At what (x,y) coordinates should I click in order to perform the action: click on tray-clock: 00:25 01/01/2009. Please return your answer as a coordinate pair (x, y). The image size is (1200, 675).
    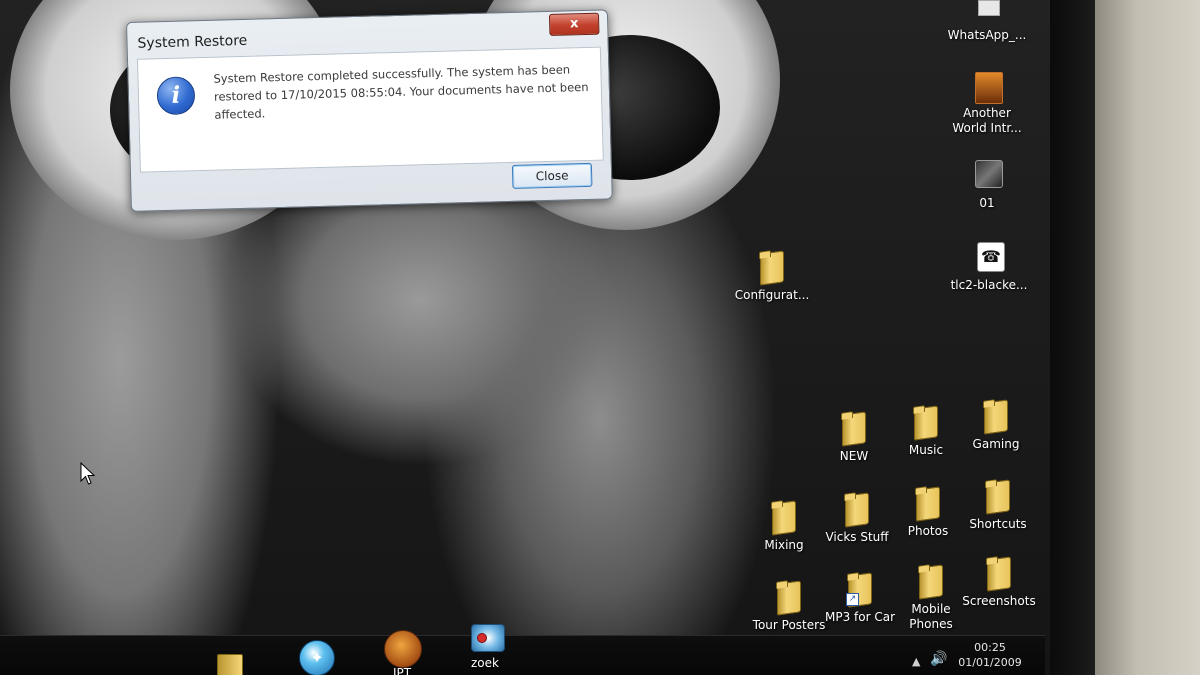
    Looking at the image, I should click on (990, 655).